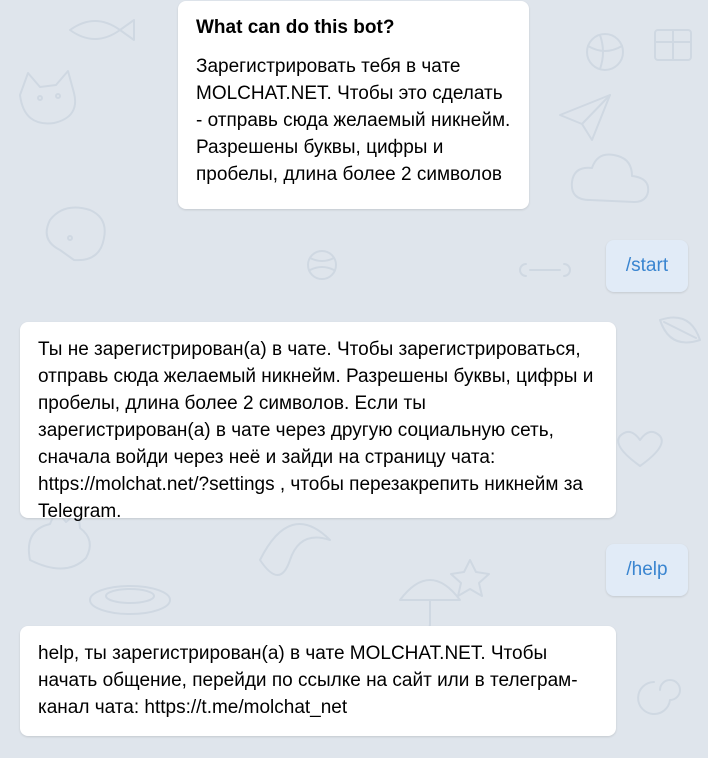 The width and height of the screenshot is (708, 758). I want to click on umbrella-doodle-icon, so click(430, 605).